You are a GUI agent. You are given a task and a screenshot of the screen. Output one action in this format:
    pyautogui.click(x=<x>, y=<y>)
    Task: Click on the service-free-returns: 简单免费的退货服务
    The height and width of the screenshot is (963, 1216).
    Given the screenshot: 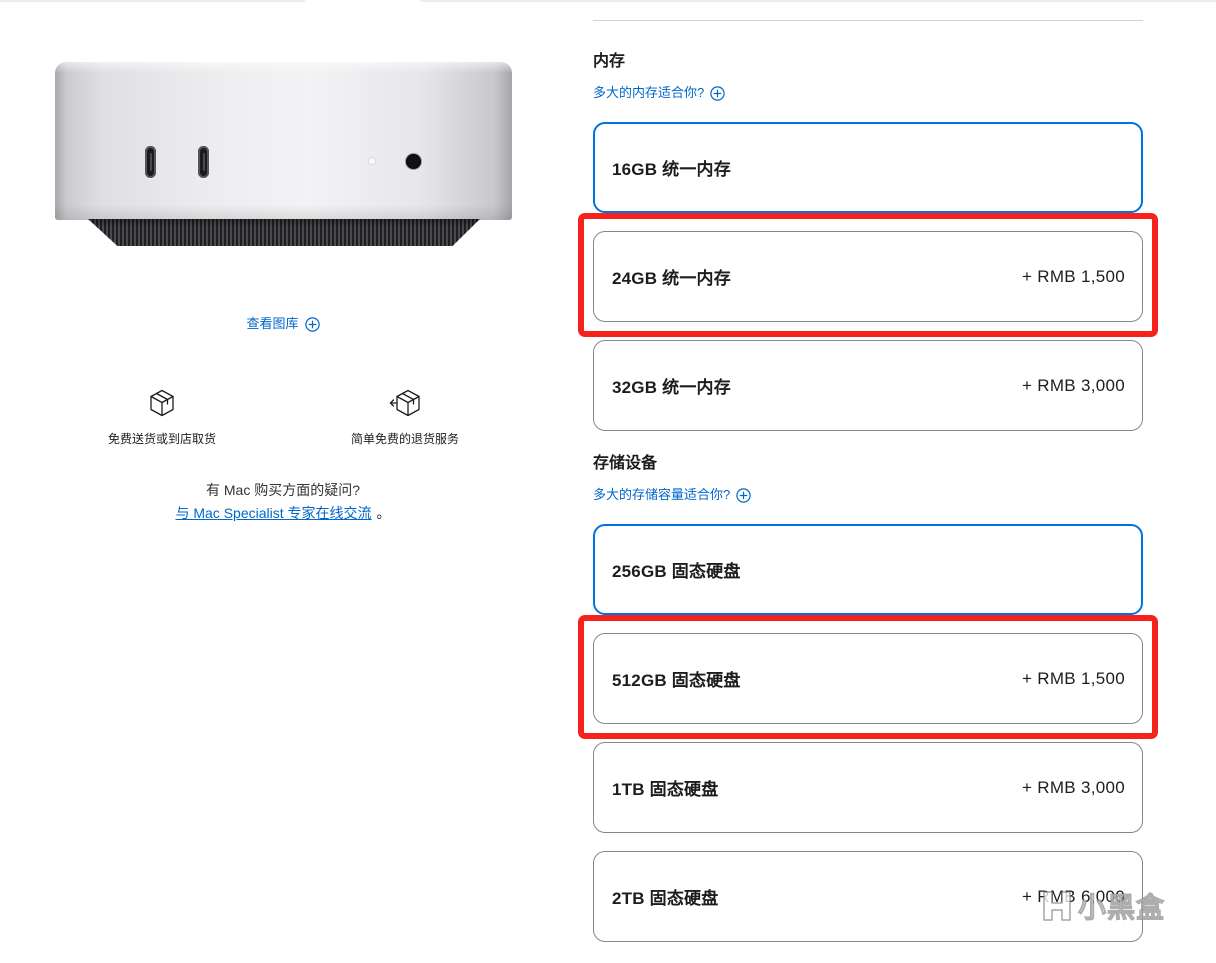 What is the action you would take?
    pyautogui.click(x=405, y=417)
    